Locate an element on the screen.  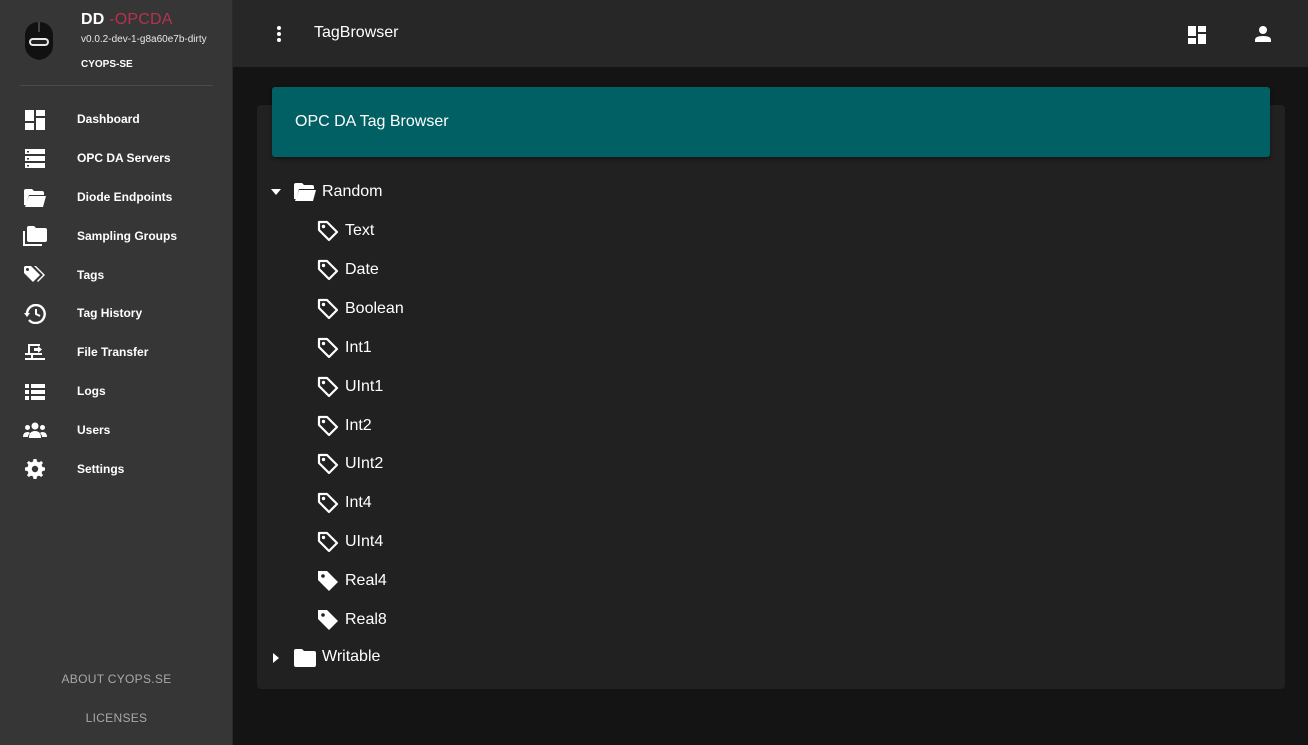
card-header: OPC DA Tag Browser is located at coordinates (771, 122).